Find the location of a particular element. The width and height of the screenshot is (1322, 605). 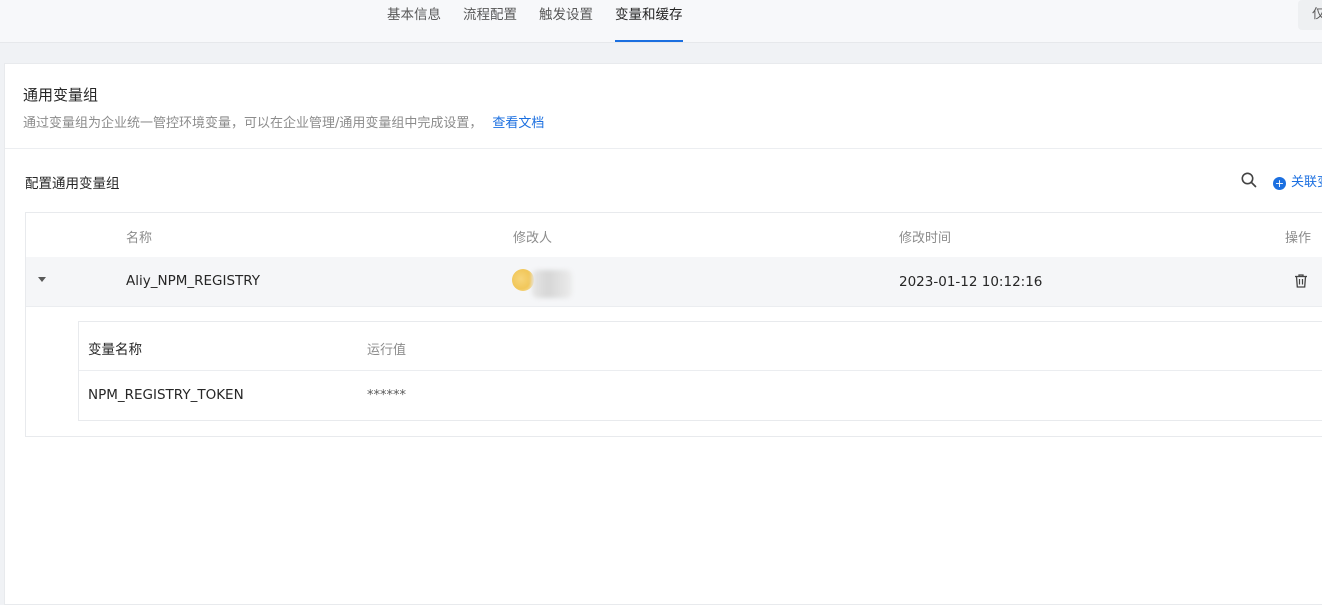

column-variable-name: 变量名称 is located at coordinates (115, 350).